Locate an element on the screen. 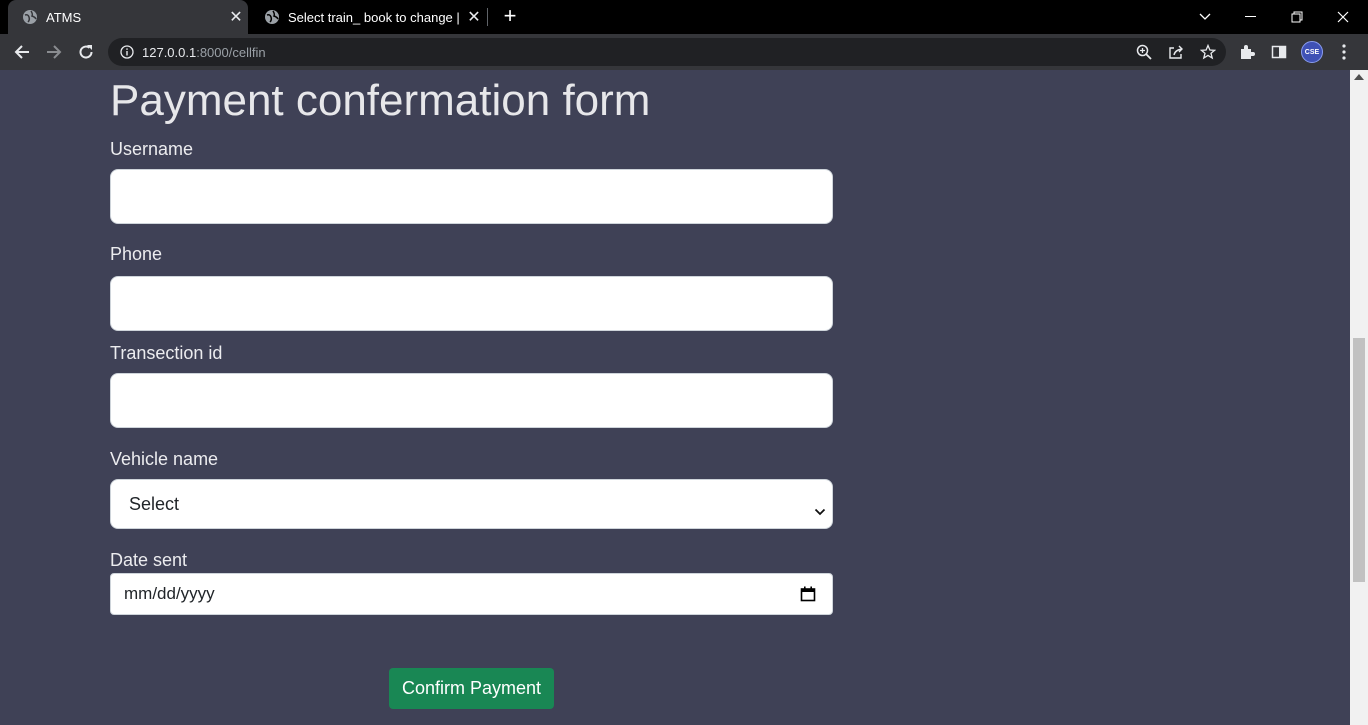 This screenshot has height=725, width=1368. transaction-id-input is located at coordinates (471, 400).